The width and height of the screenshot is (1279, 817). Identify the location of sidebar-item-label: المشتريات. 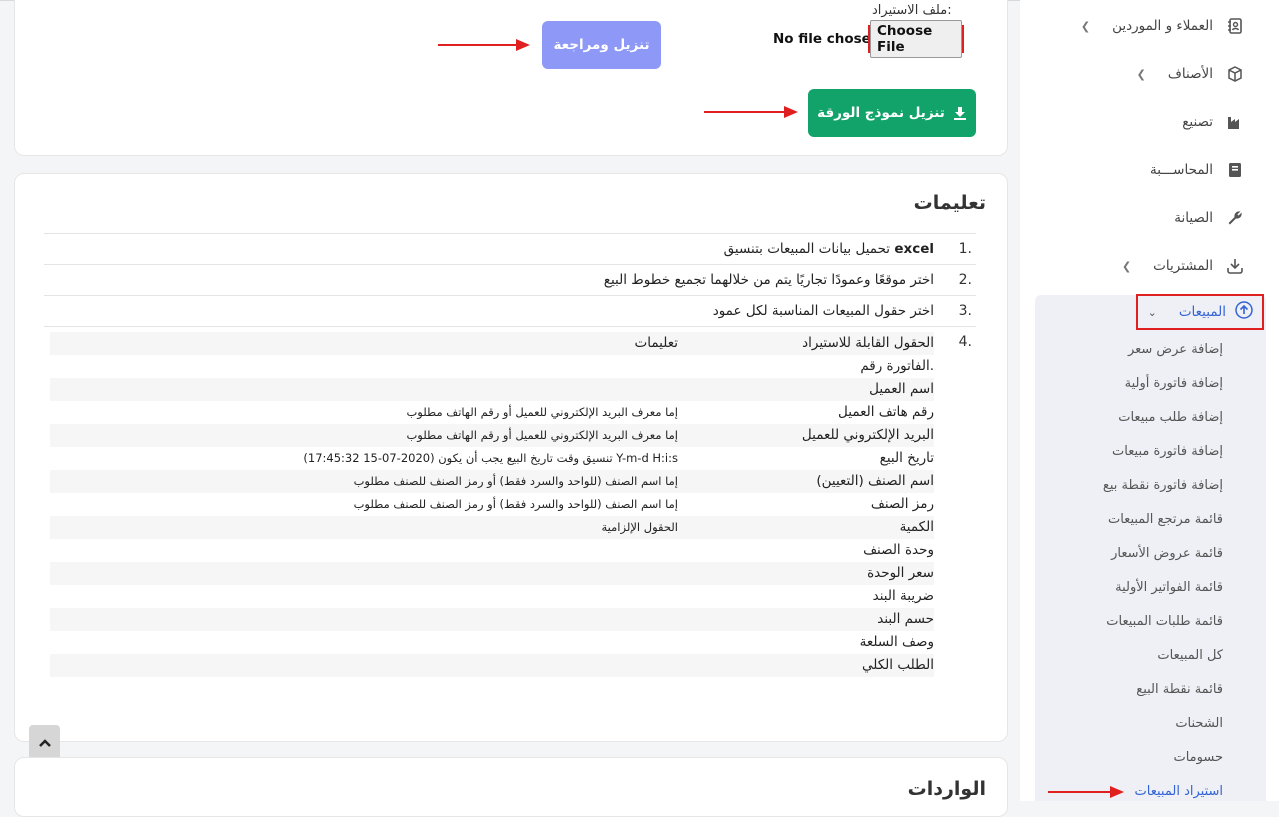
(1183, 266).